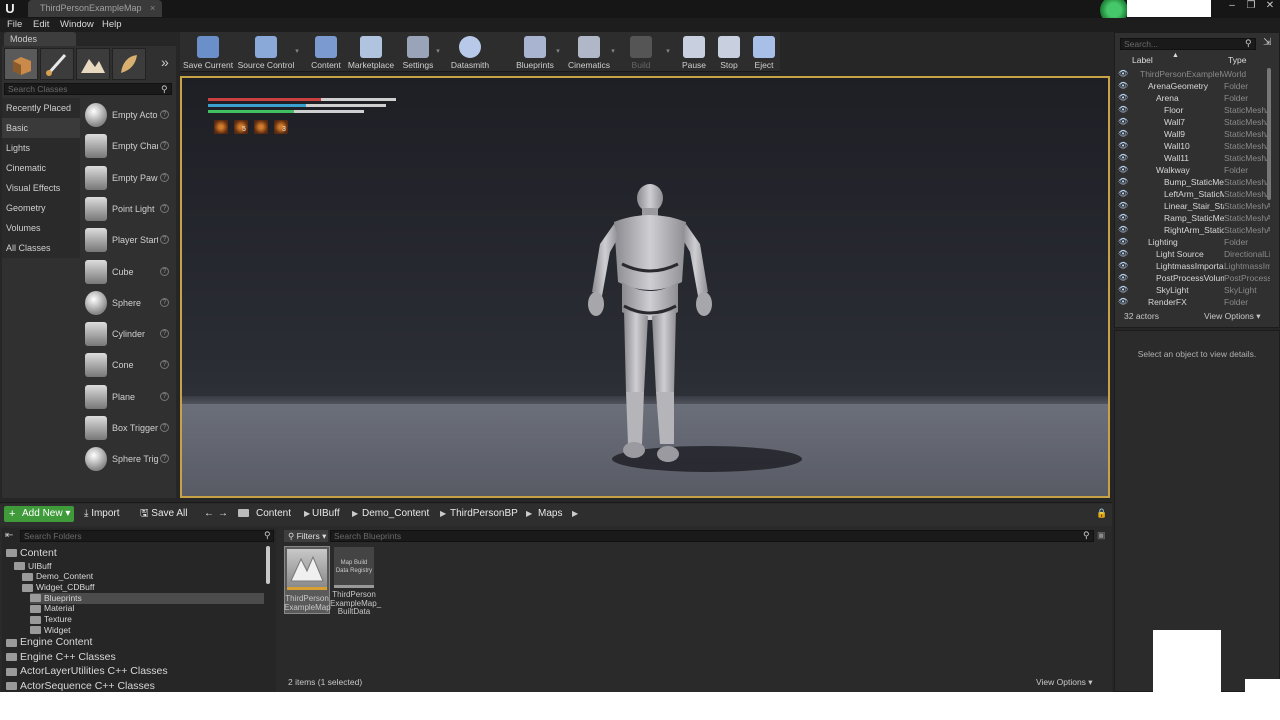  I want to click on class-item: Sphere Trigger?, so click(127, 459).